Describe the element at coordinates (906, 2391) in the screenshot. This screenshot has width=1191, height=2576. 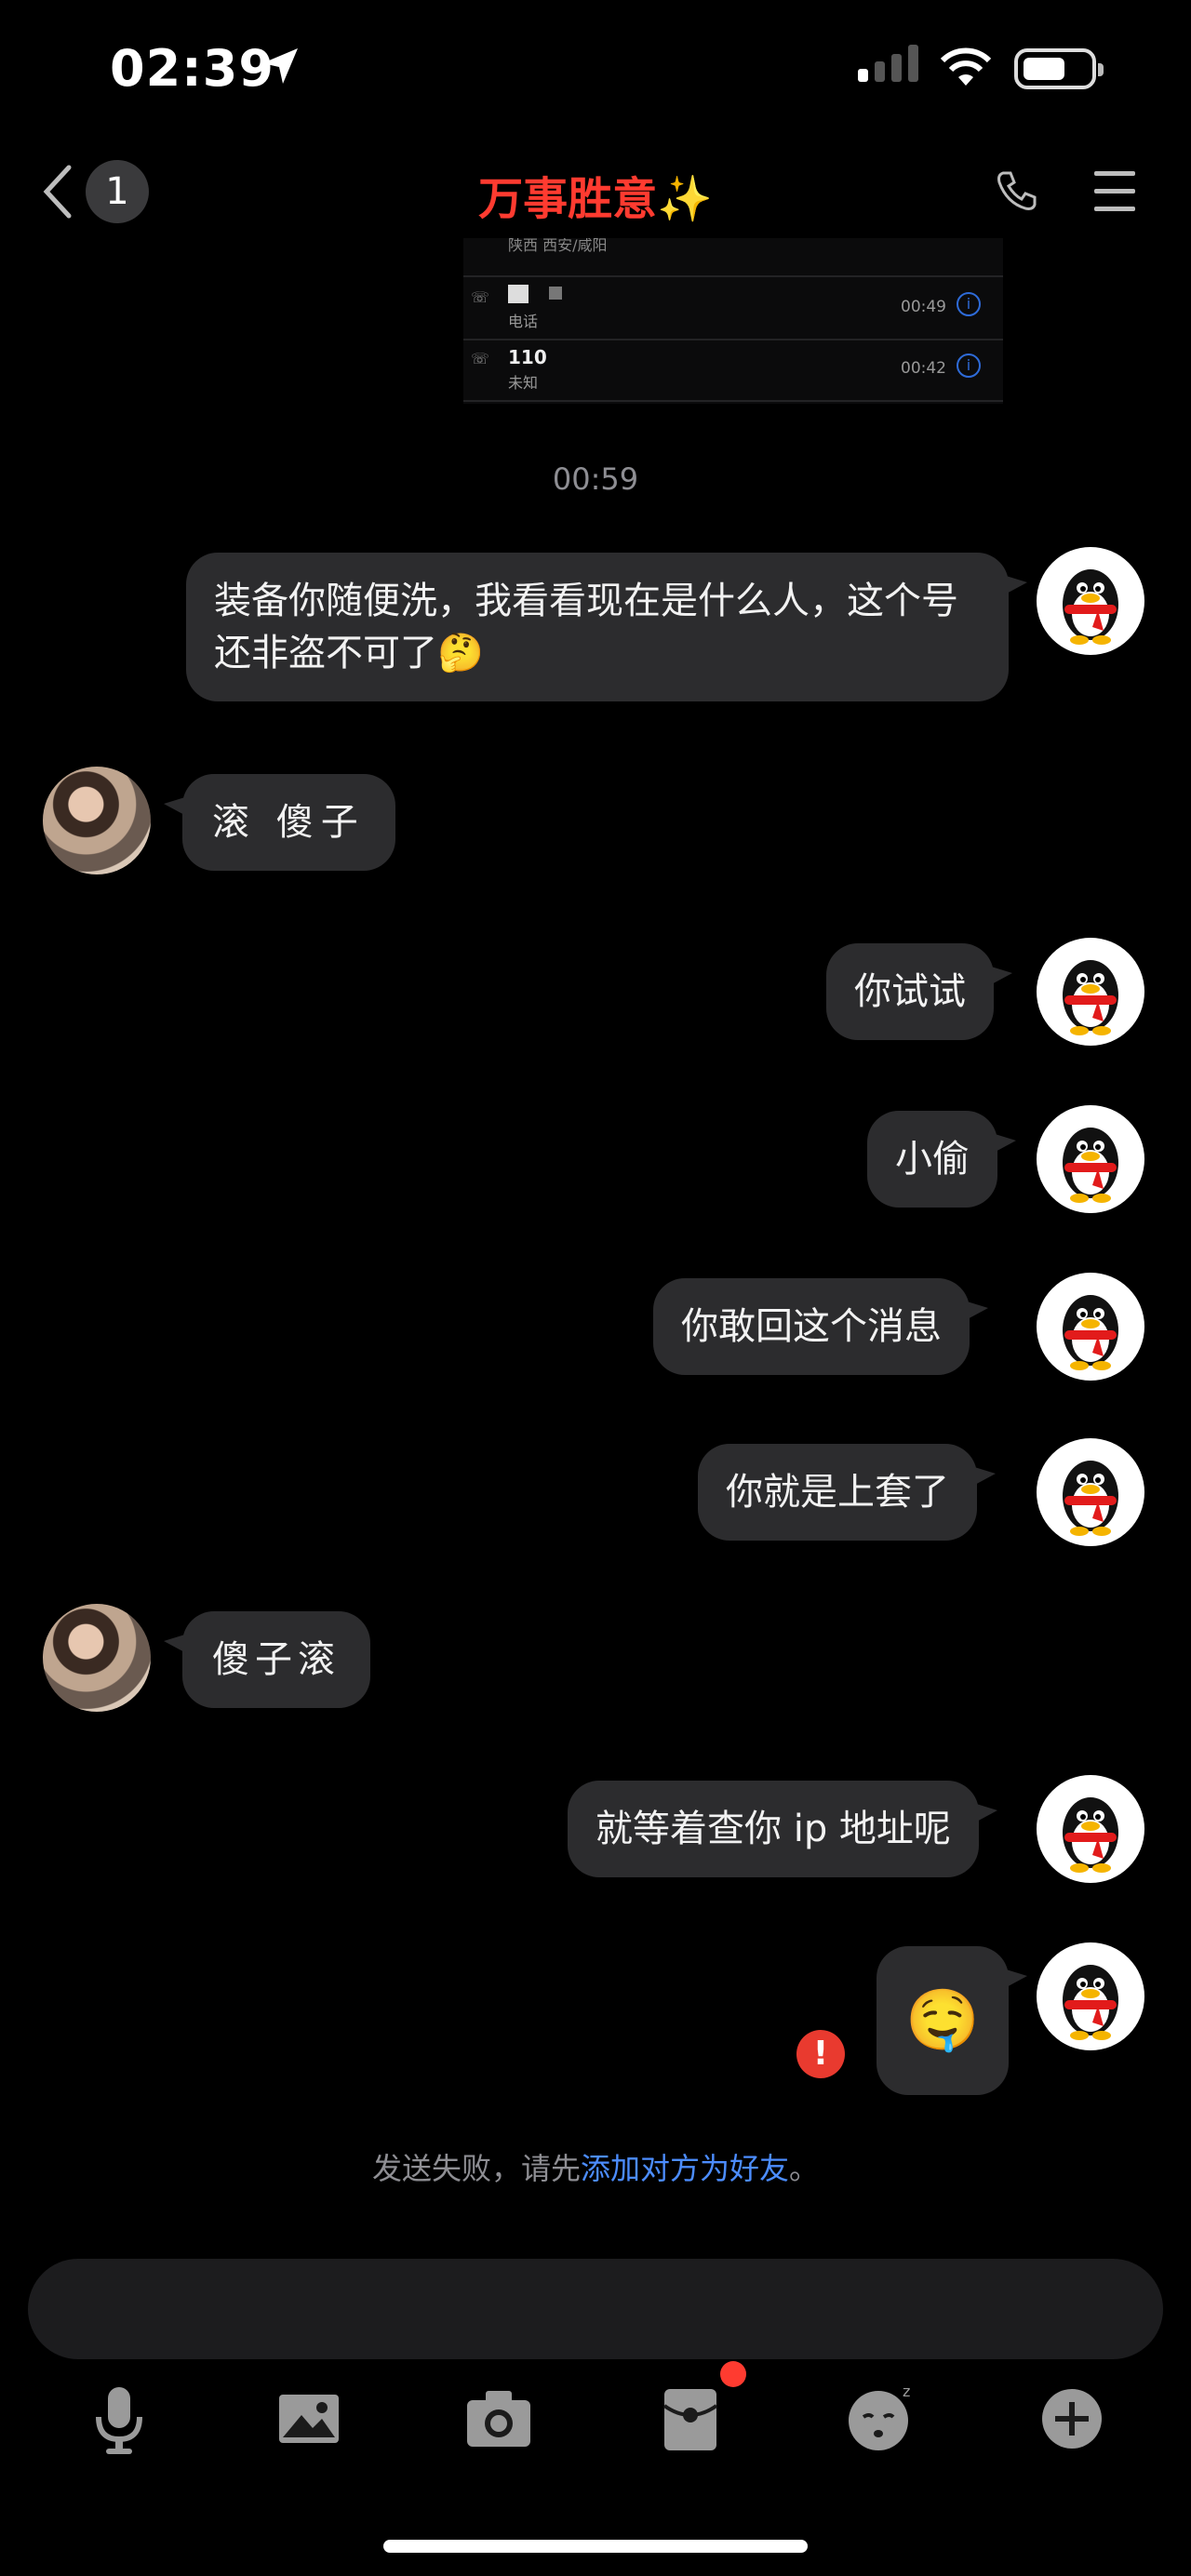
I see `svg-text: z` at that location.